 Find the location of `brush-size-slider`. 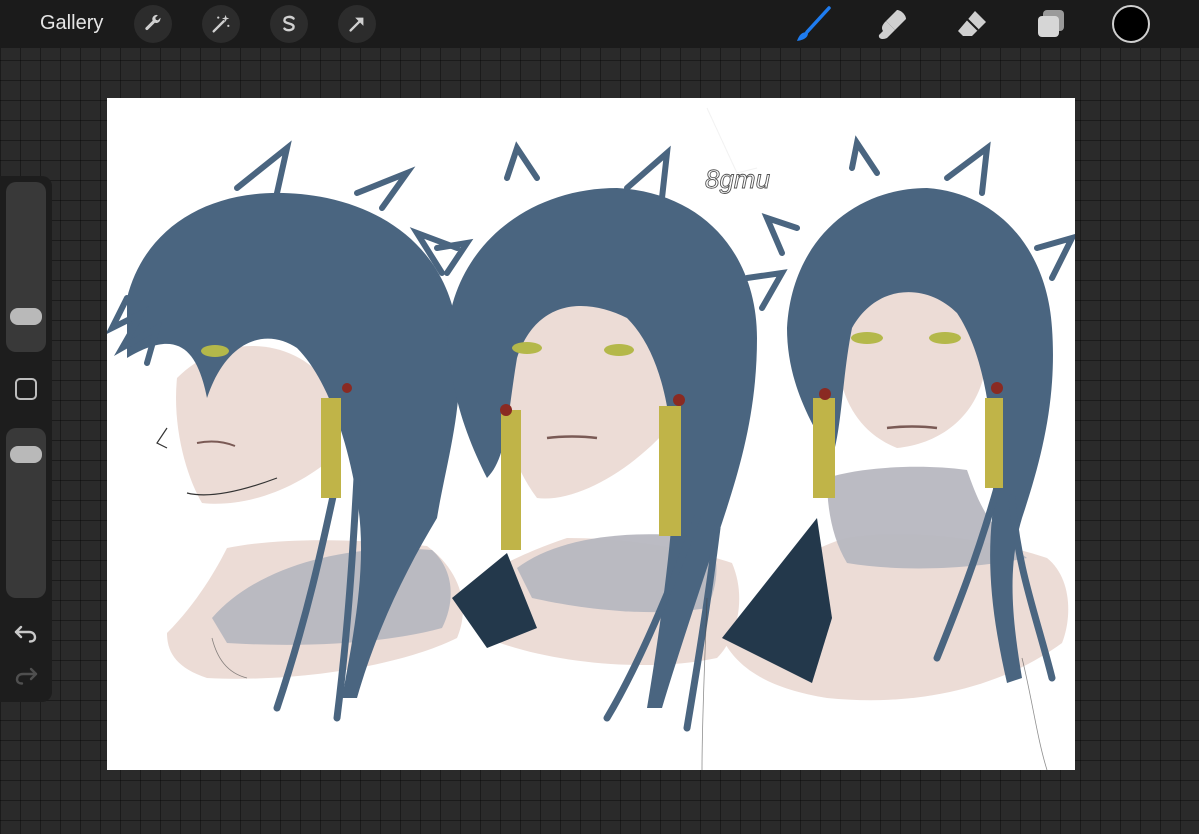

brush-size-slider is located at coordinates (26, 267).